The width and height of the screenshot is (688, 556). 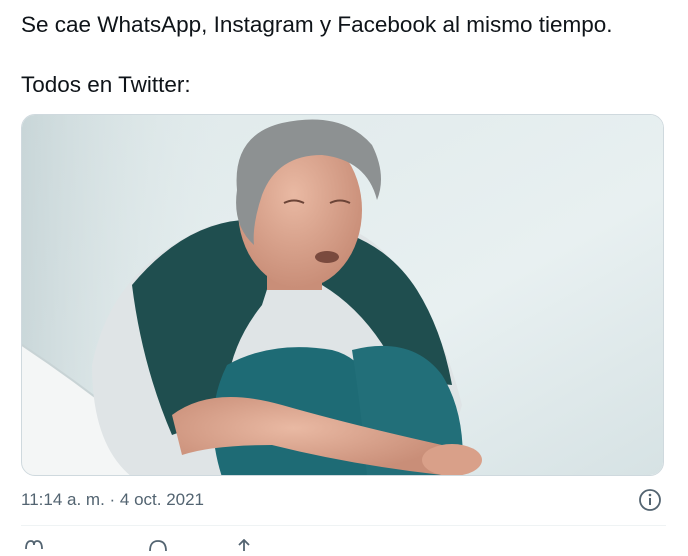 I want to click on share-icon, so click(x=244, y=547).